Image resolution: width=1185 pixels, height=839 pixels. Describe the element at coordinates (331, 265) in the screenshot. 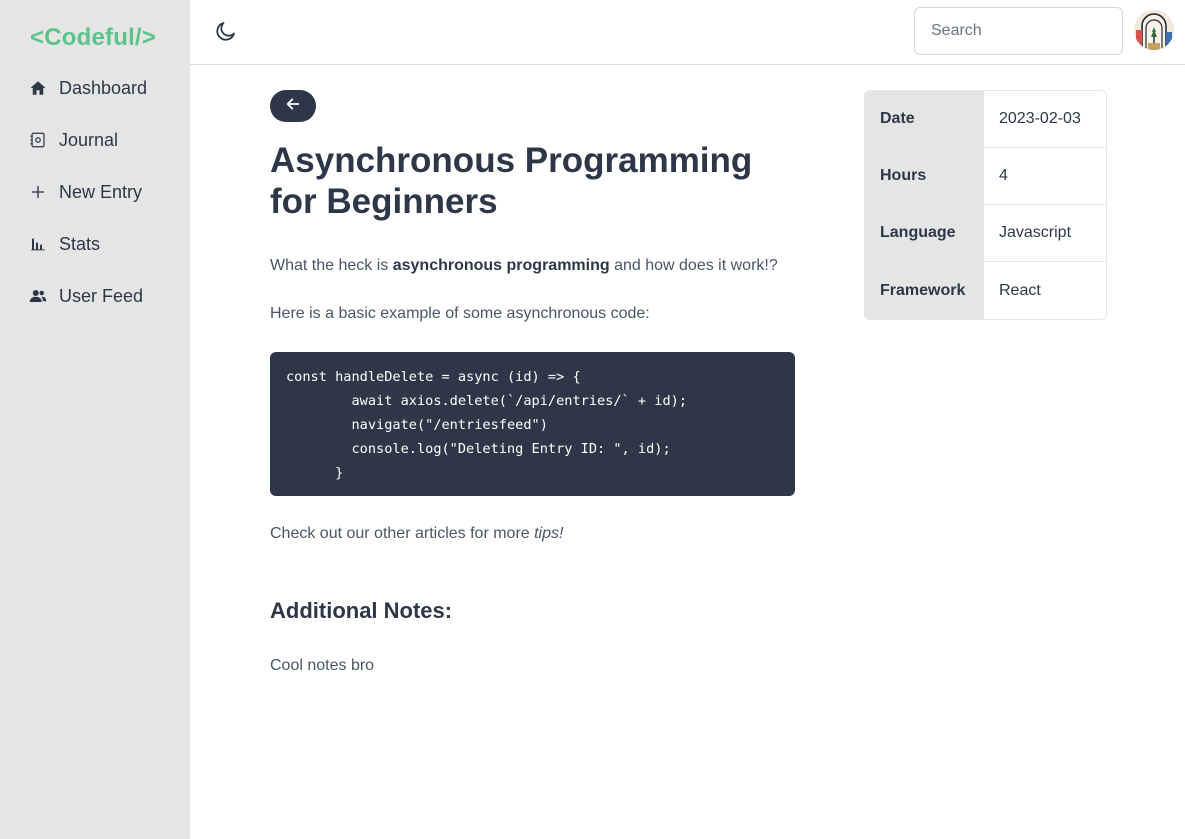

I see `intro-text: What the heck is` at that location.